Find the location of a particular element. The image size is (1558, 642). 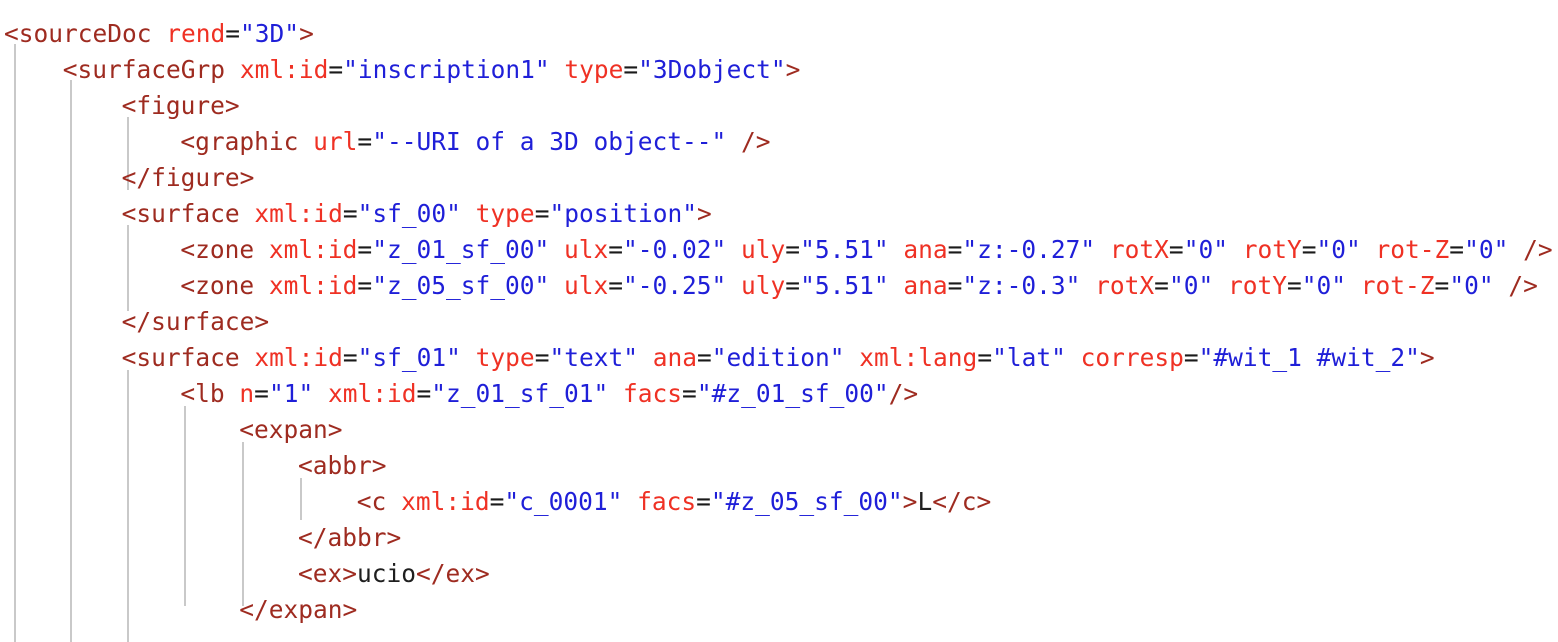

code-line: </surface> is located at coordinates (779, 322).